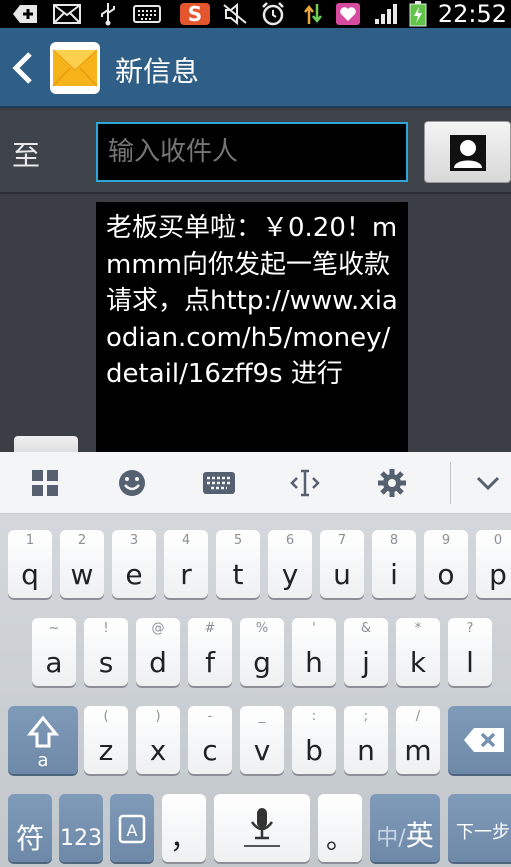 This screenshot has height=867, width=511. Describe the element at coordinates (157, 71) in the screenshot. I see `page-title: 新信息` at that location.